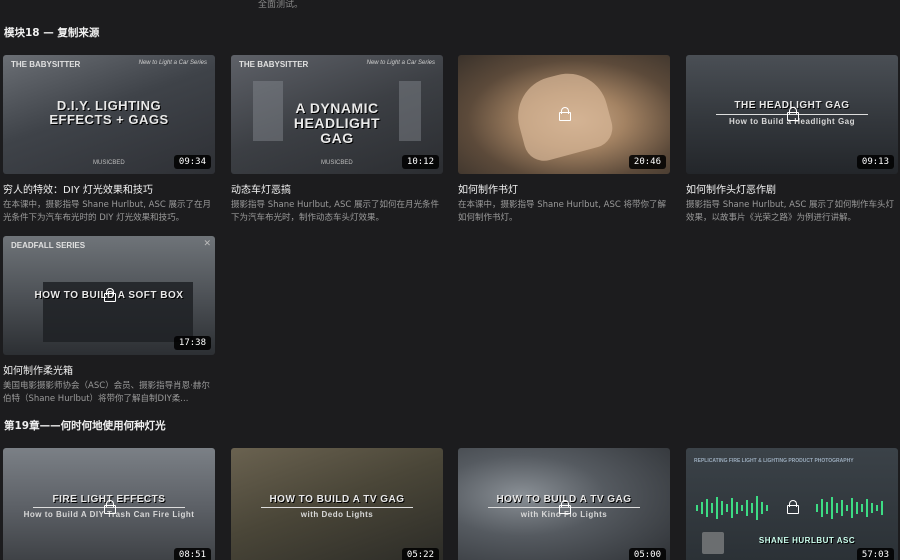  What do you see at coordinates (647, 554) in the screenshot?
I see `video-duration: 05:00` at bounding box center [647, 554].